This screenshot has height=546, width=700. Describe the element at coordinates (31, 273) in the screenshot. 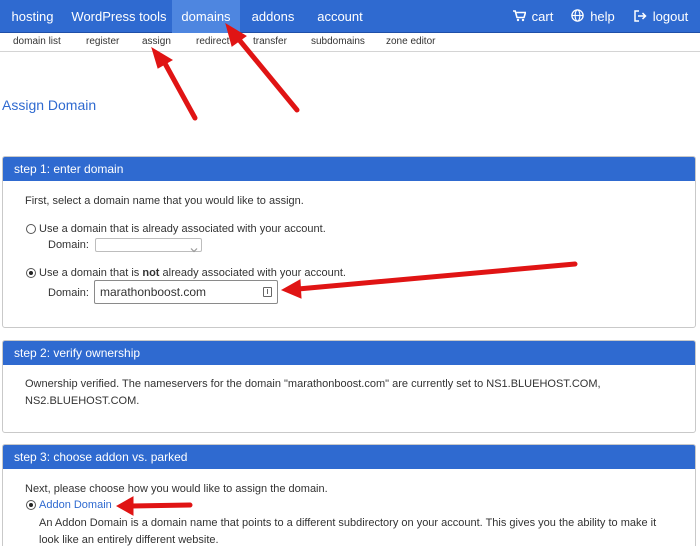

I see `radio-new-domain` at that location.